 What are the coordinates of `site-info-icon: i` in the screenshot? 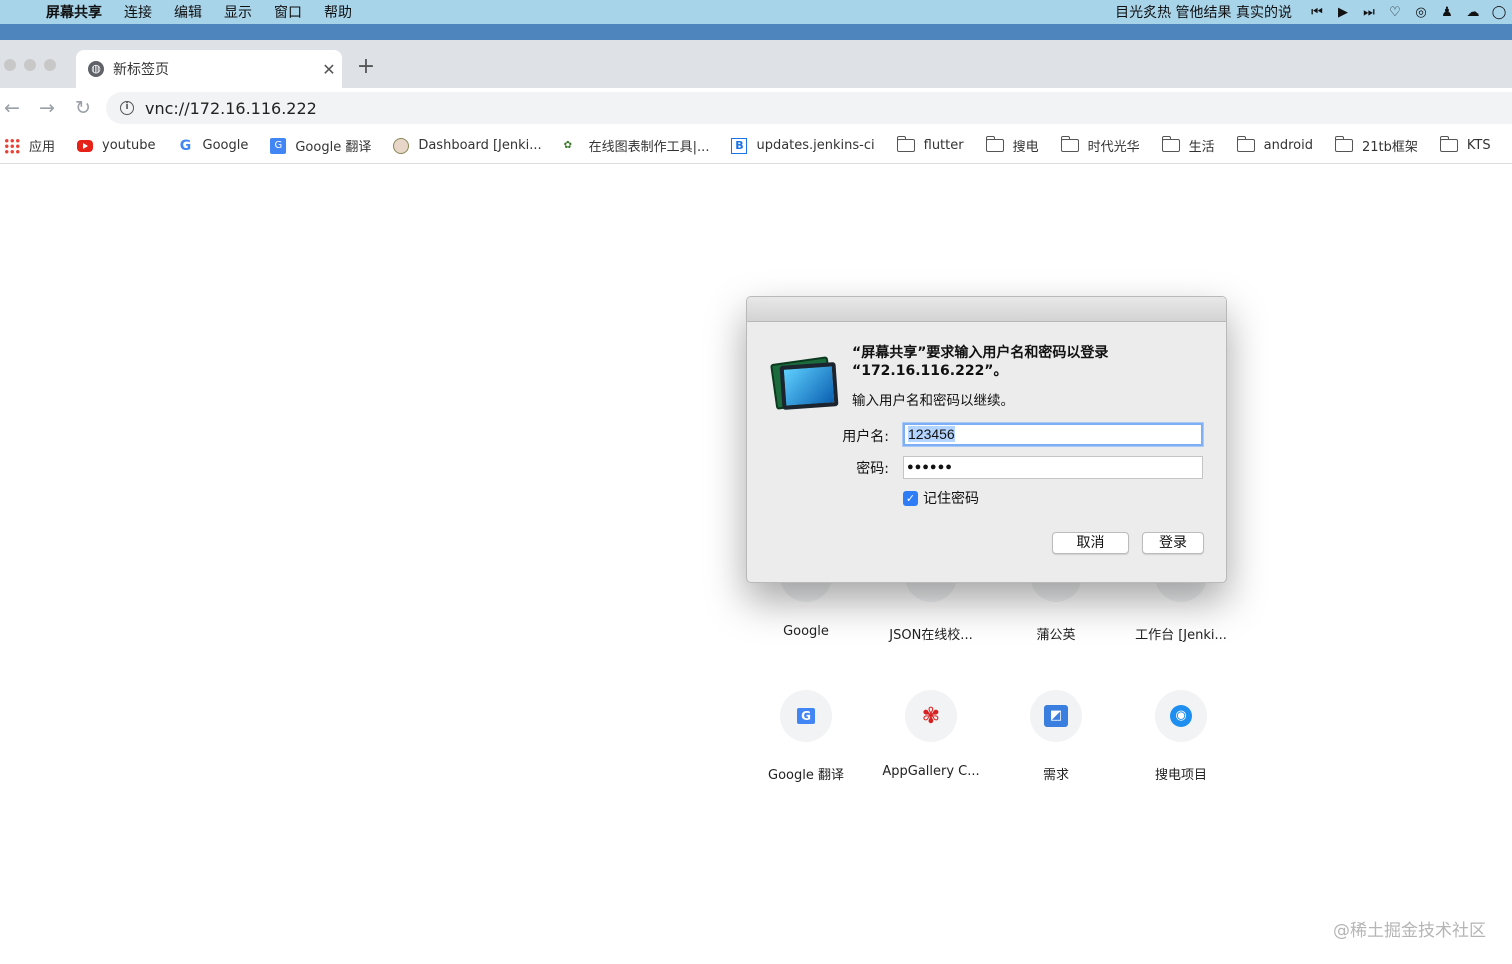 It's located at (127, 108).